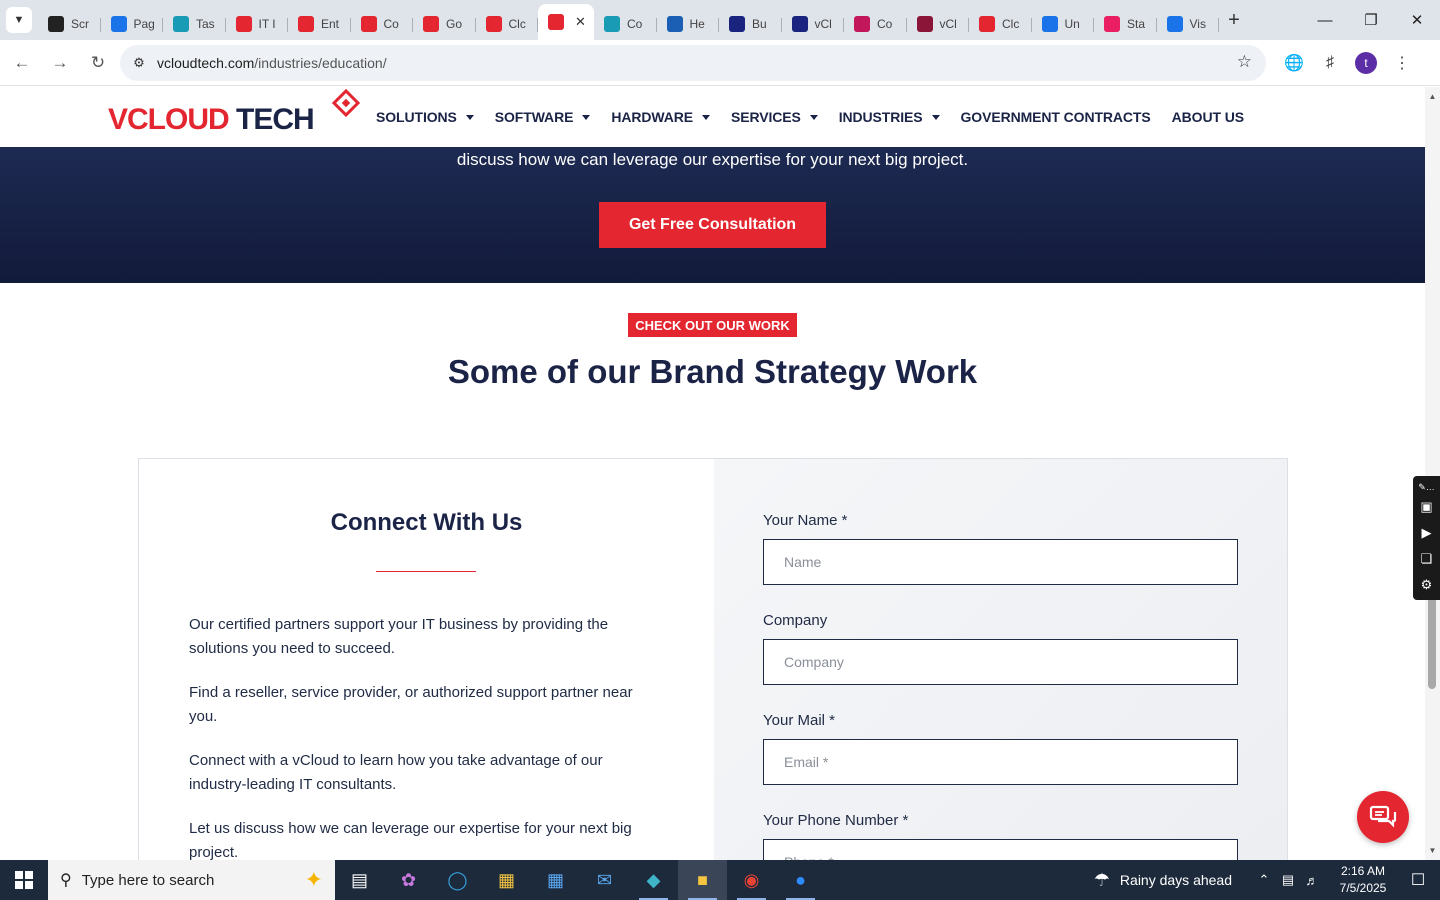  What do you see at coordinates (1426, 507) in the screenshot?
I see `camera-icon: ▣` at bounding box center [1426, 507].